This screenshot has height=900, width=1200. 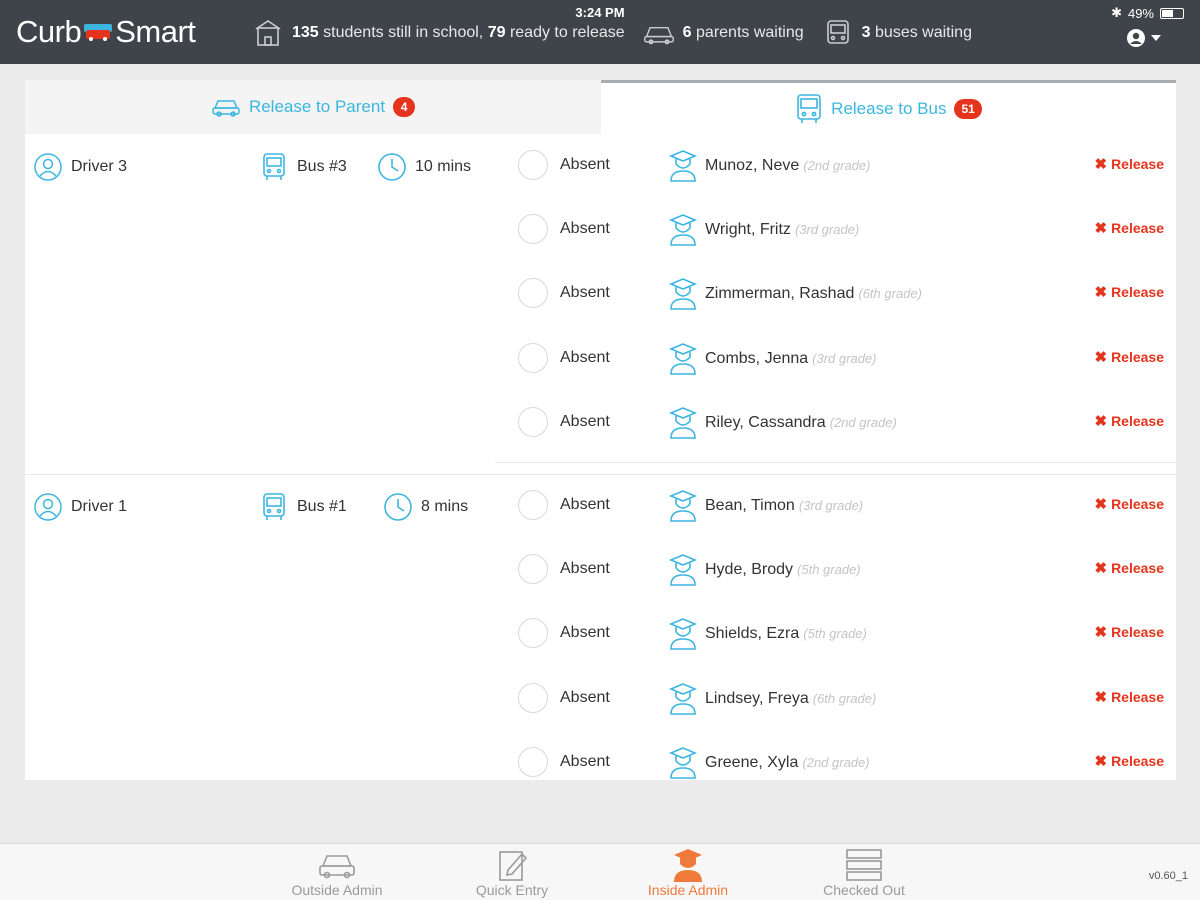 I want to click on release-tabs: Release to Parent 4 Release to Bus 51, so click(x=600, y=107).